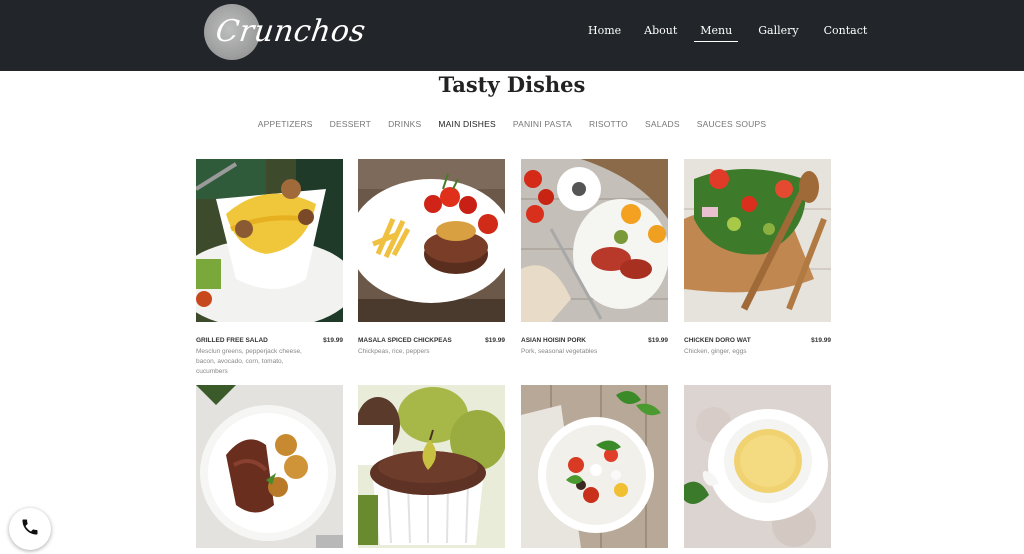 The height and width of the screenshot is (554, 1024). Describe the element at coordinates (269, 240) in the screenshot. I see `pasta-with-mushrooms-photo` at that location.